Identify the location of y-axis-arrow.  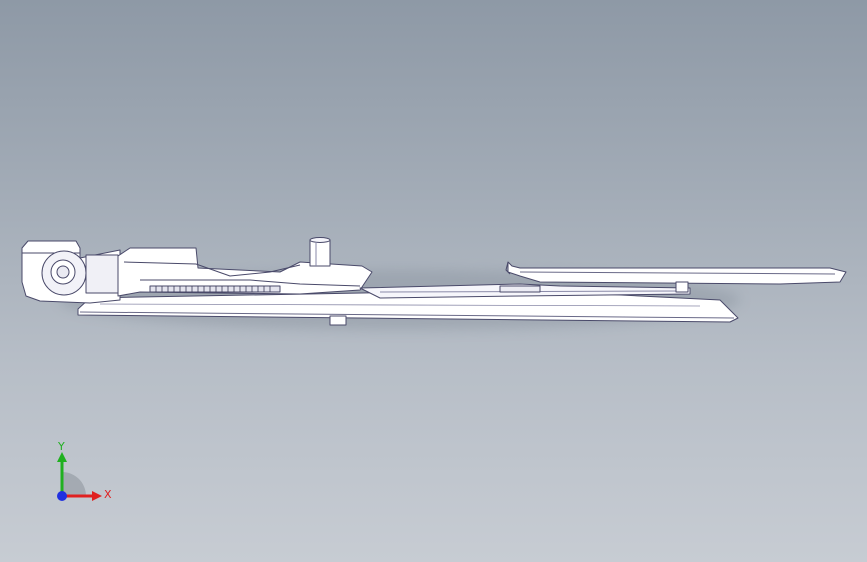
(62, 457).